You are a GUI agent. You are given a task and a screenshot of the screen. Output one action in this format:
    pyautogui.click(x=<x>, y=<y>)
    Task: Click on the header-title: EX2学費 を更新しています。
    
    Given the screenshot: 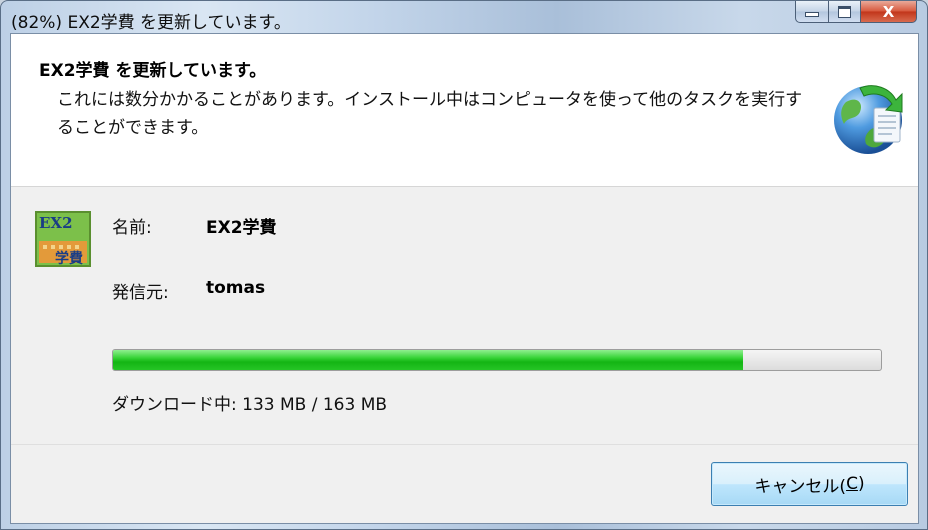 What is the action you would take?
    pyautogui.click(x=153, y=71)
    